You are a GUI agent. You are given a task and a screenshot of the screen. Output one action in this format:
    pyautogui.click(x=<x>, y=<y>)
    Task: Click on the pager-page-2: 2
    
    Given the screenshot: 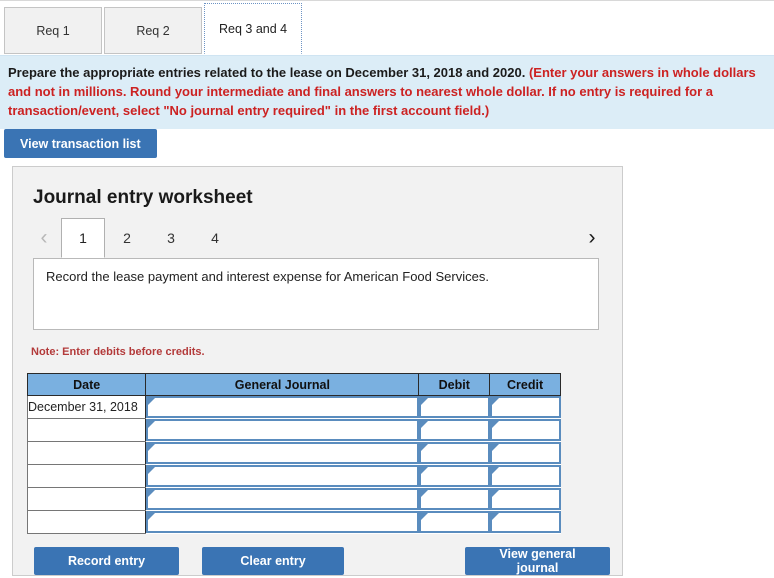 What is the action you would take?
    pyautogui.click(x=127, y=238)
    